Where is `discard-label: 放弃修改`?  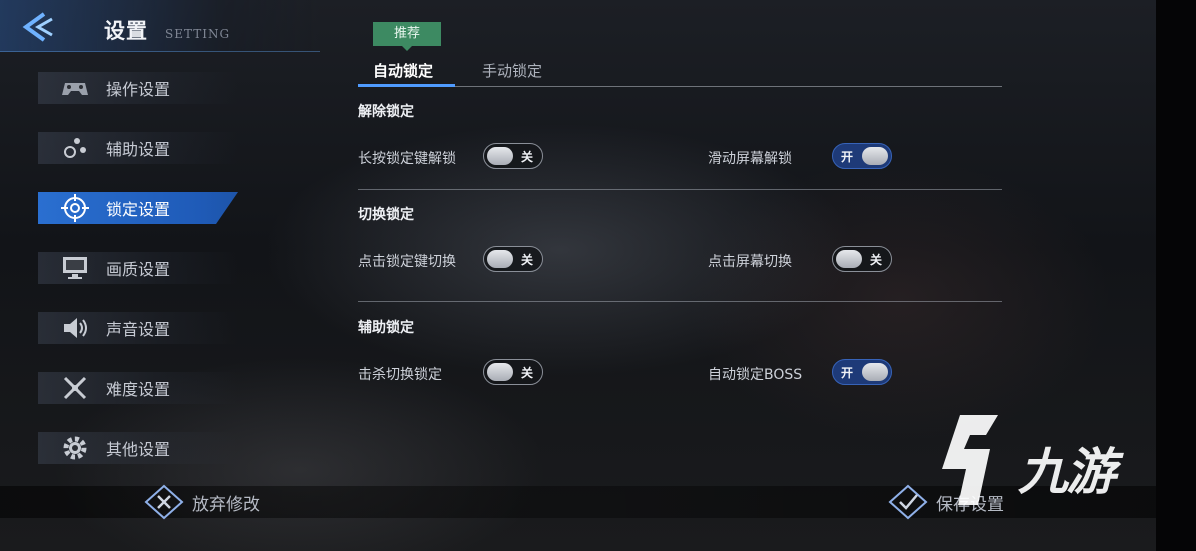 discard-label: 放弃修改 is located at coordinates (226, 504).